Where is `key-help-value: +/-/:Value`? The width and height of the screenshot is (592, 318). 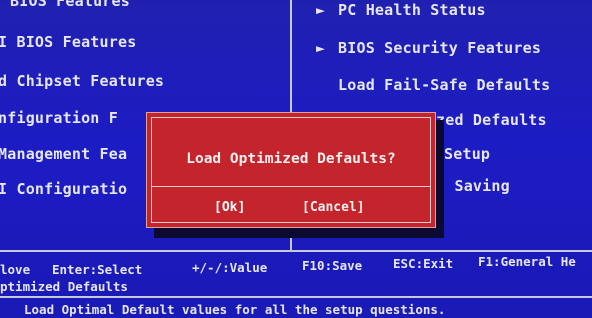
key-help-value: +/-/:Value is located at coordinates (230, 267).